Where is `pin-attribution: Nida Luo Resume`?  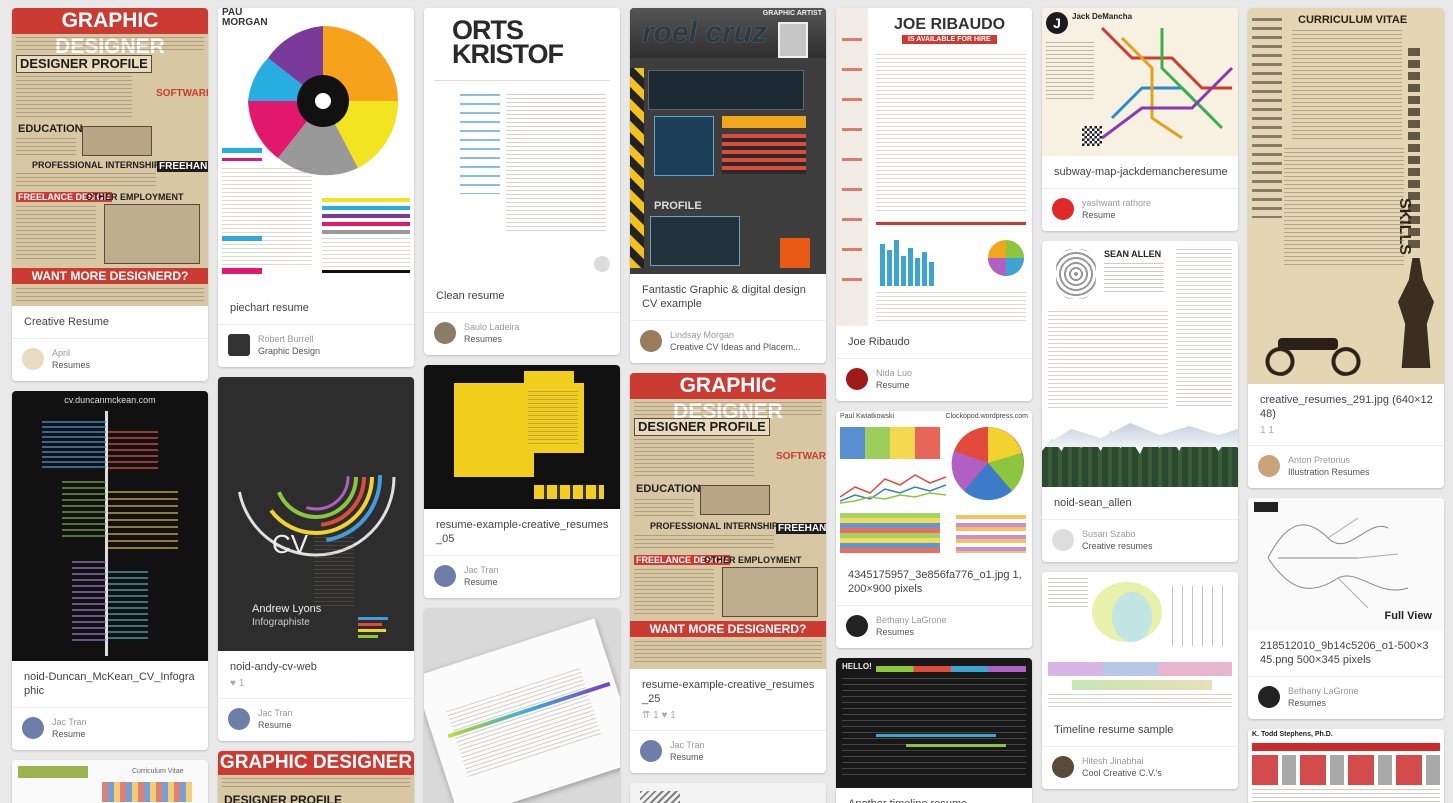 pin-attribution: Nida Luo Resume is located at coordinates (934, 379).